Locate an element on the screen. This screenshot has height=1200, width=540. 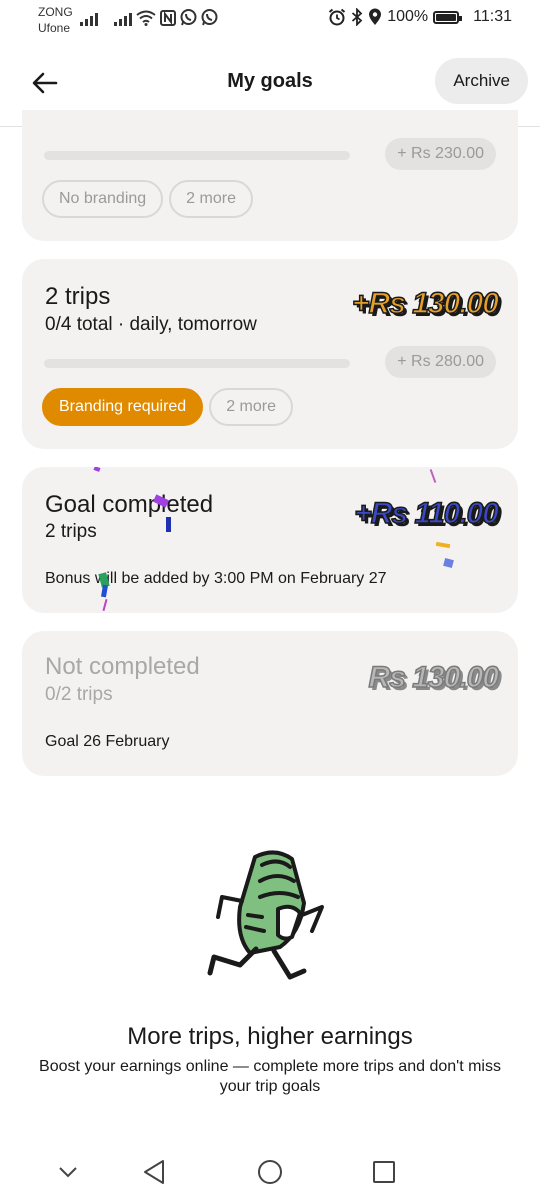
goal-note: Goal 26 February is located at coordinates (107, 741).